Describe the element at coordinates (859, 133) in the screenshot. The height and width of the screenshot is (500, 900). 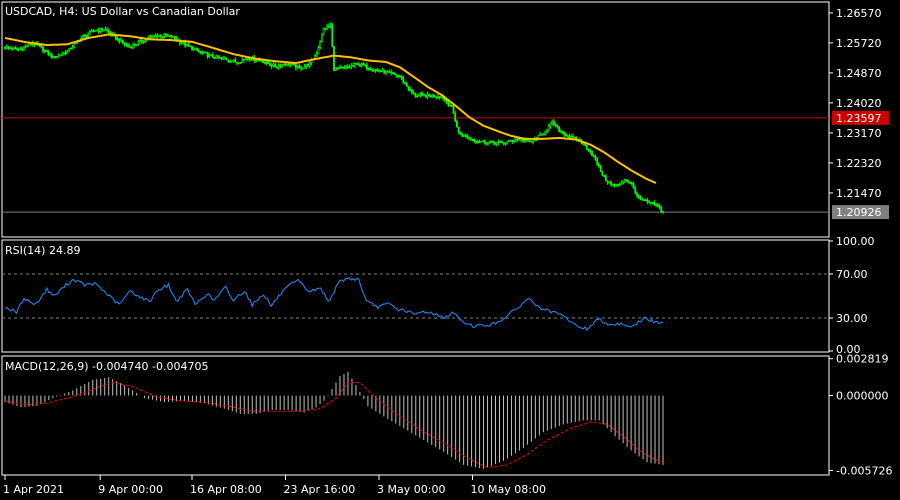
I see `price-tick-label: 1.23170` at that location.